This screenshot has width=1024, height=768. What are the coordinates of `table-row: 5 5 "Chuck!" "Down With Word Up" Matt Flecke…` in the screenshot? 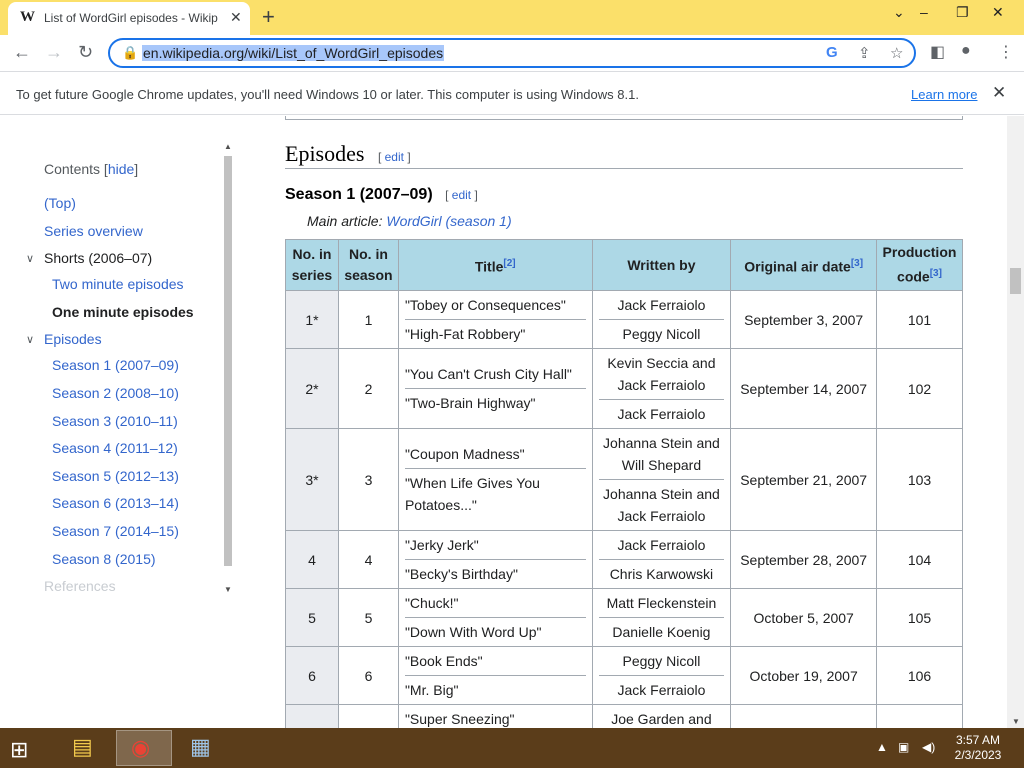 It's located at (624, 617).